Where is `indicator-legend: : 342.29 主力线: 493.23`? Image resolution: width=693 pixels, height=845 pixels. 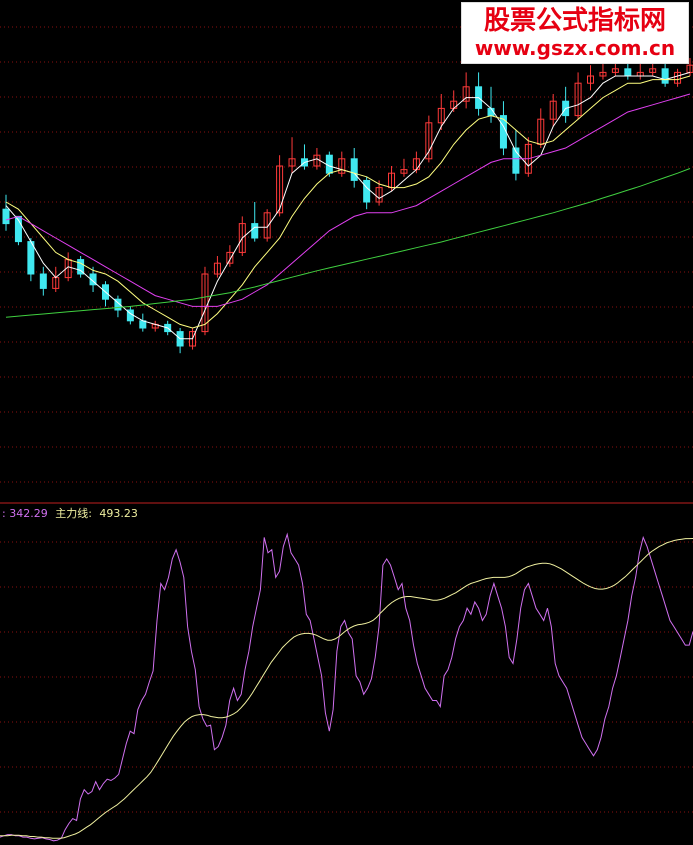
indicator-legend: : 342.29 主力线: 493.23 is located at coordinates (72, 513).